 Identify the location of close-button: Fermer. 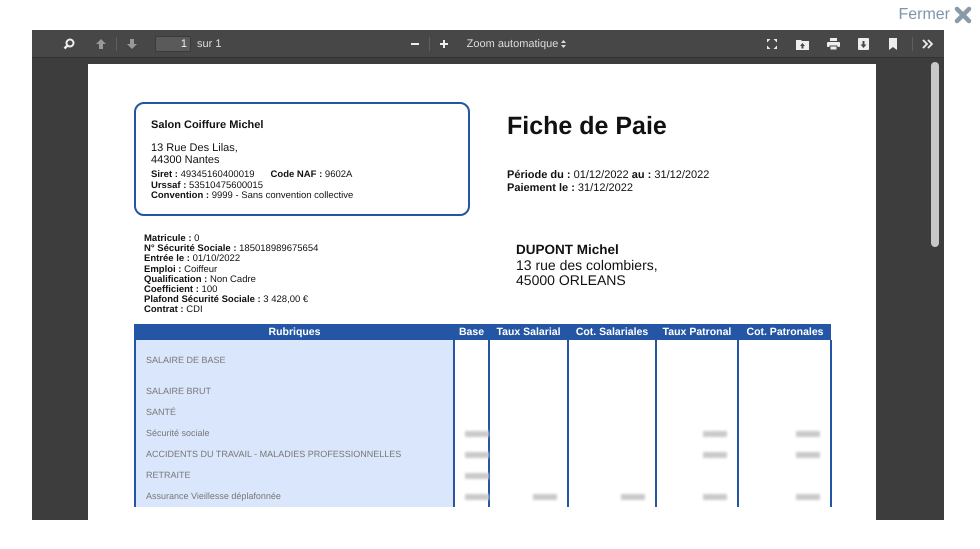
(935, 15).